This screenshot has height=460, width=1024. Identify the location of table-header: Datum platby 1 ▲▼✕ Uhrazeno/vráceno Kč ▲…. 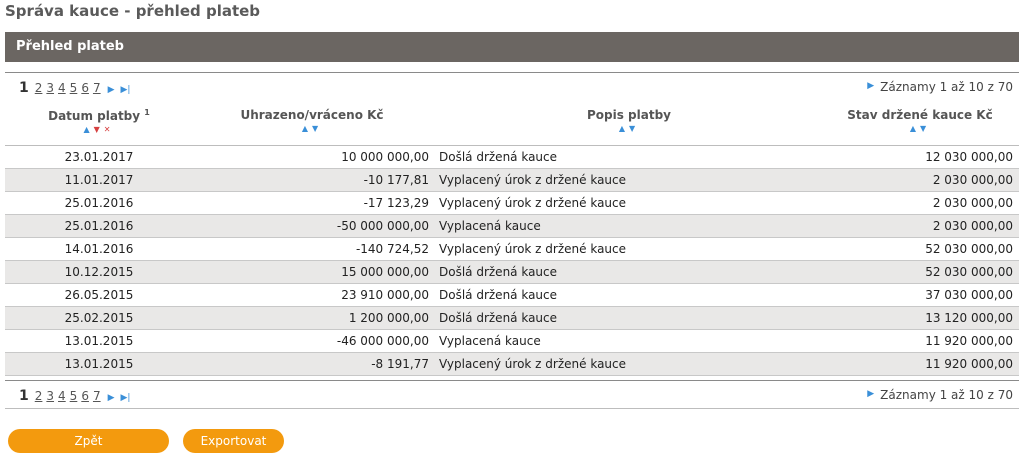
(512, 121).